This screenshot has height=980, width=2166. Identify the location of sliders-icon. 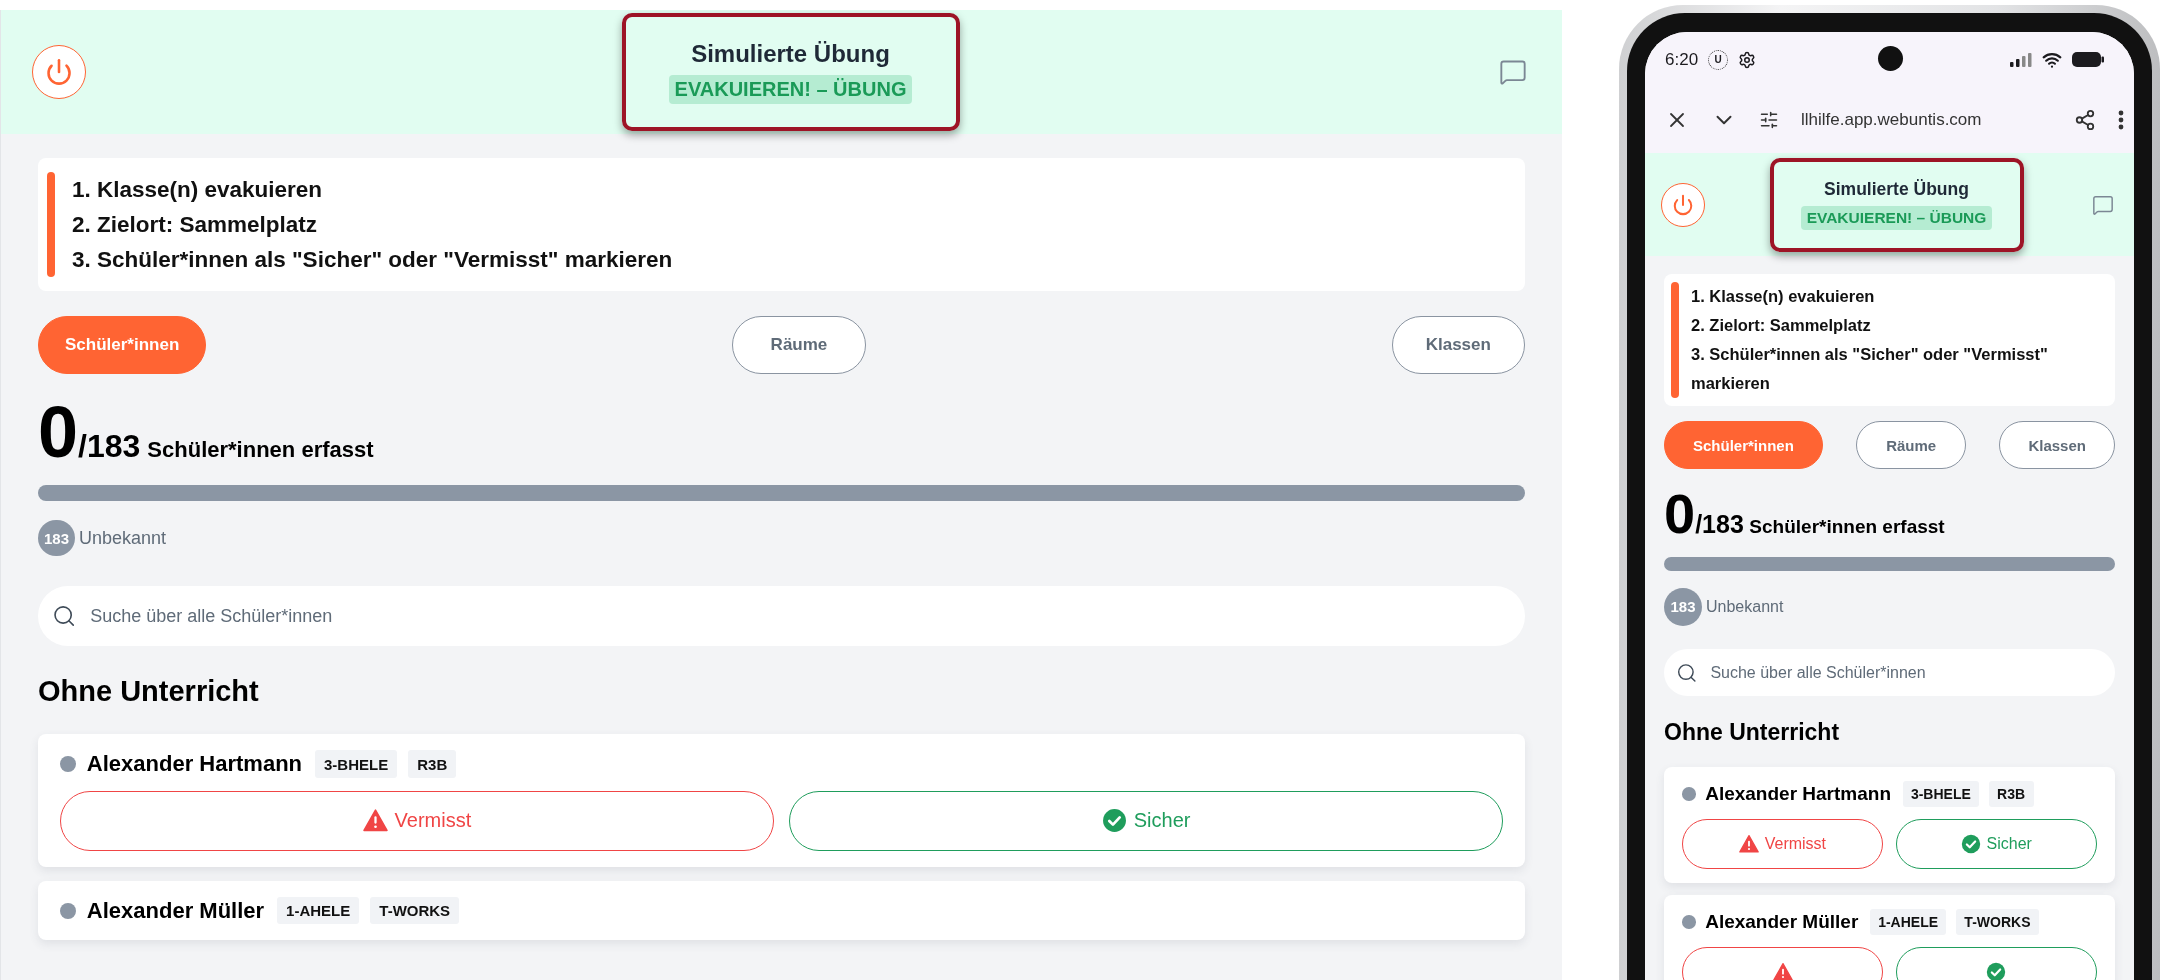
(1769, 120).